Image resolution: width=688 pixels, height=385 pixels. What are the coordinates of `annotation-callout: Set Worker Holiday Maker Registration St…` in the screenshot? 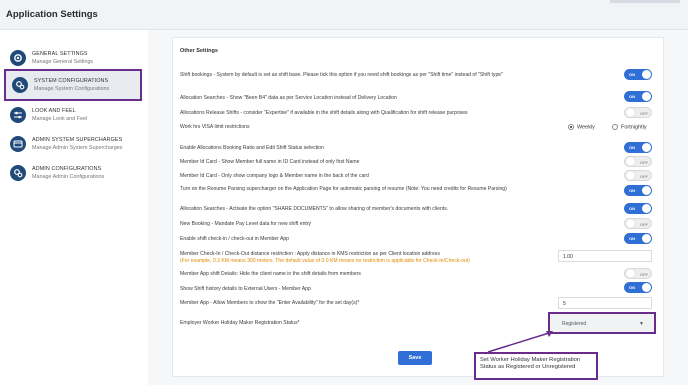 It's located at (536, 366).